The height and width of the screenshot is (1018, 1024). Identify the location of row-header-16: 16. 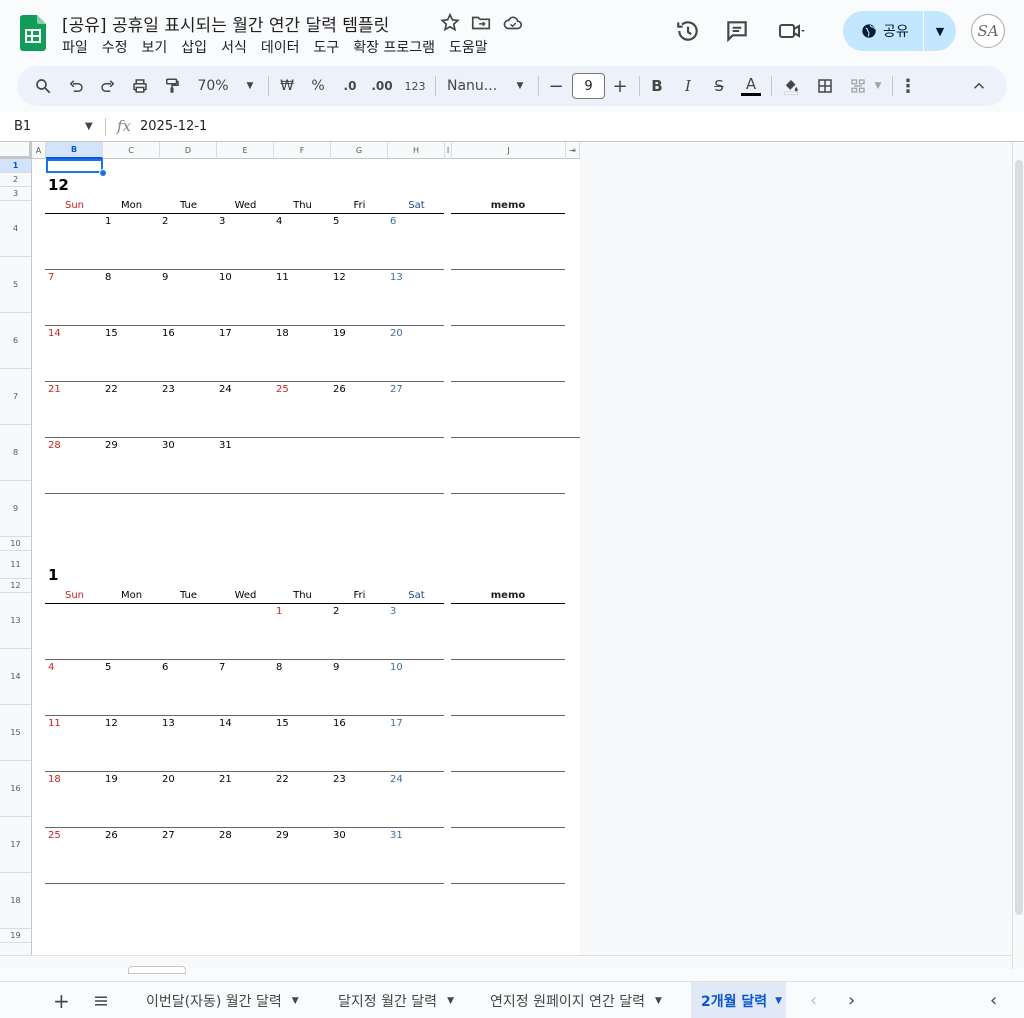
(15, 789).